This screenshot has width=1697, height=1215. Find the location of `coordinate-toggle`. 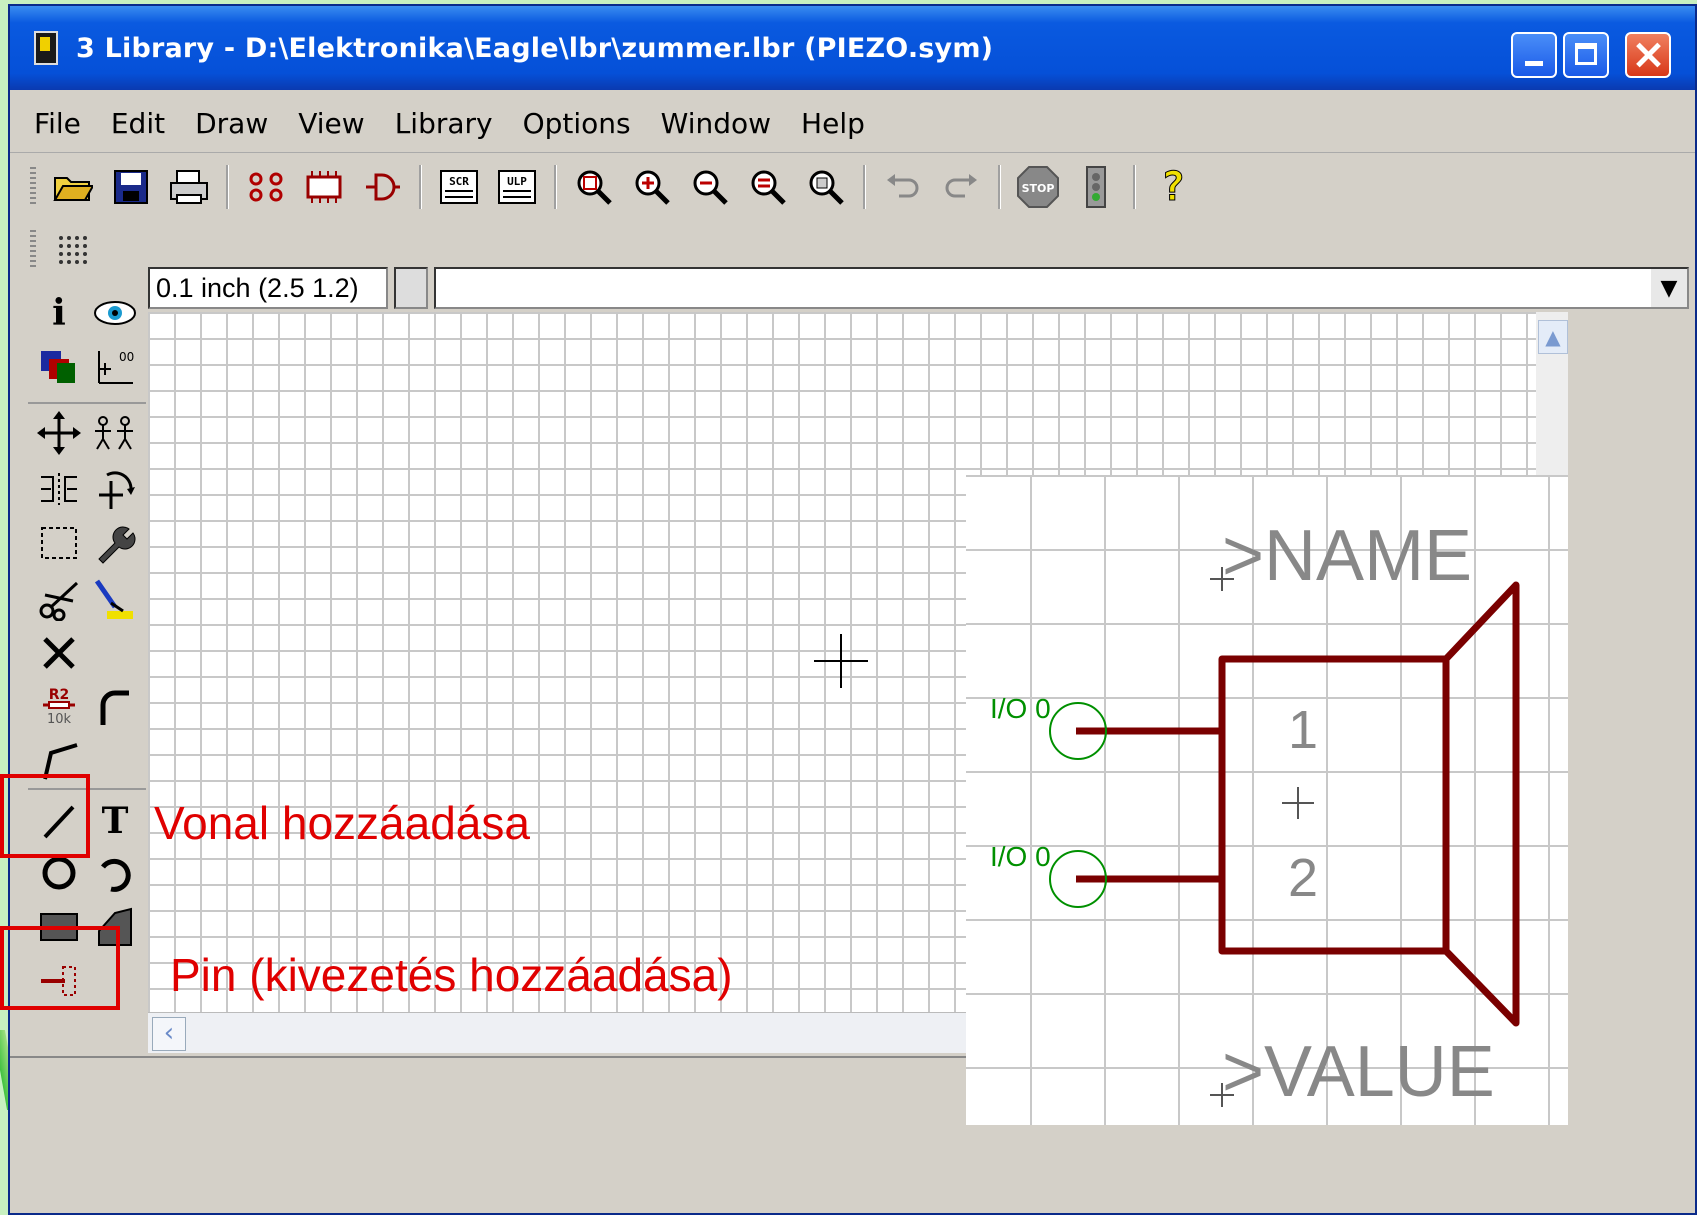

coordinate-toggle is located at coordinates (411, 288).